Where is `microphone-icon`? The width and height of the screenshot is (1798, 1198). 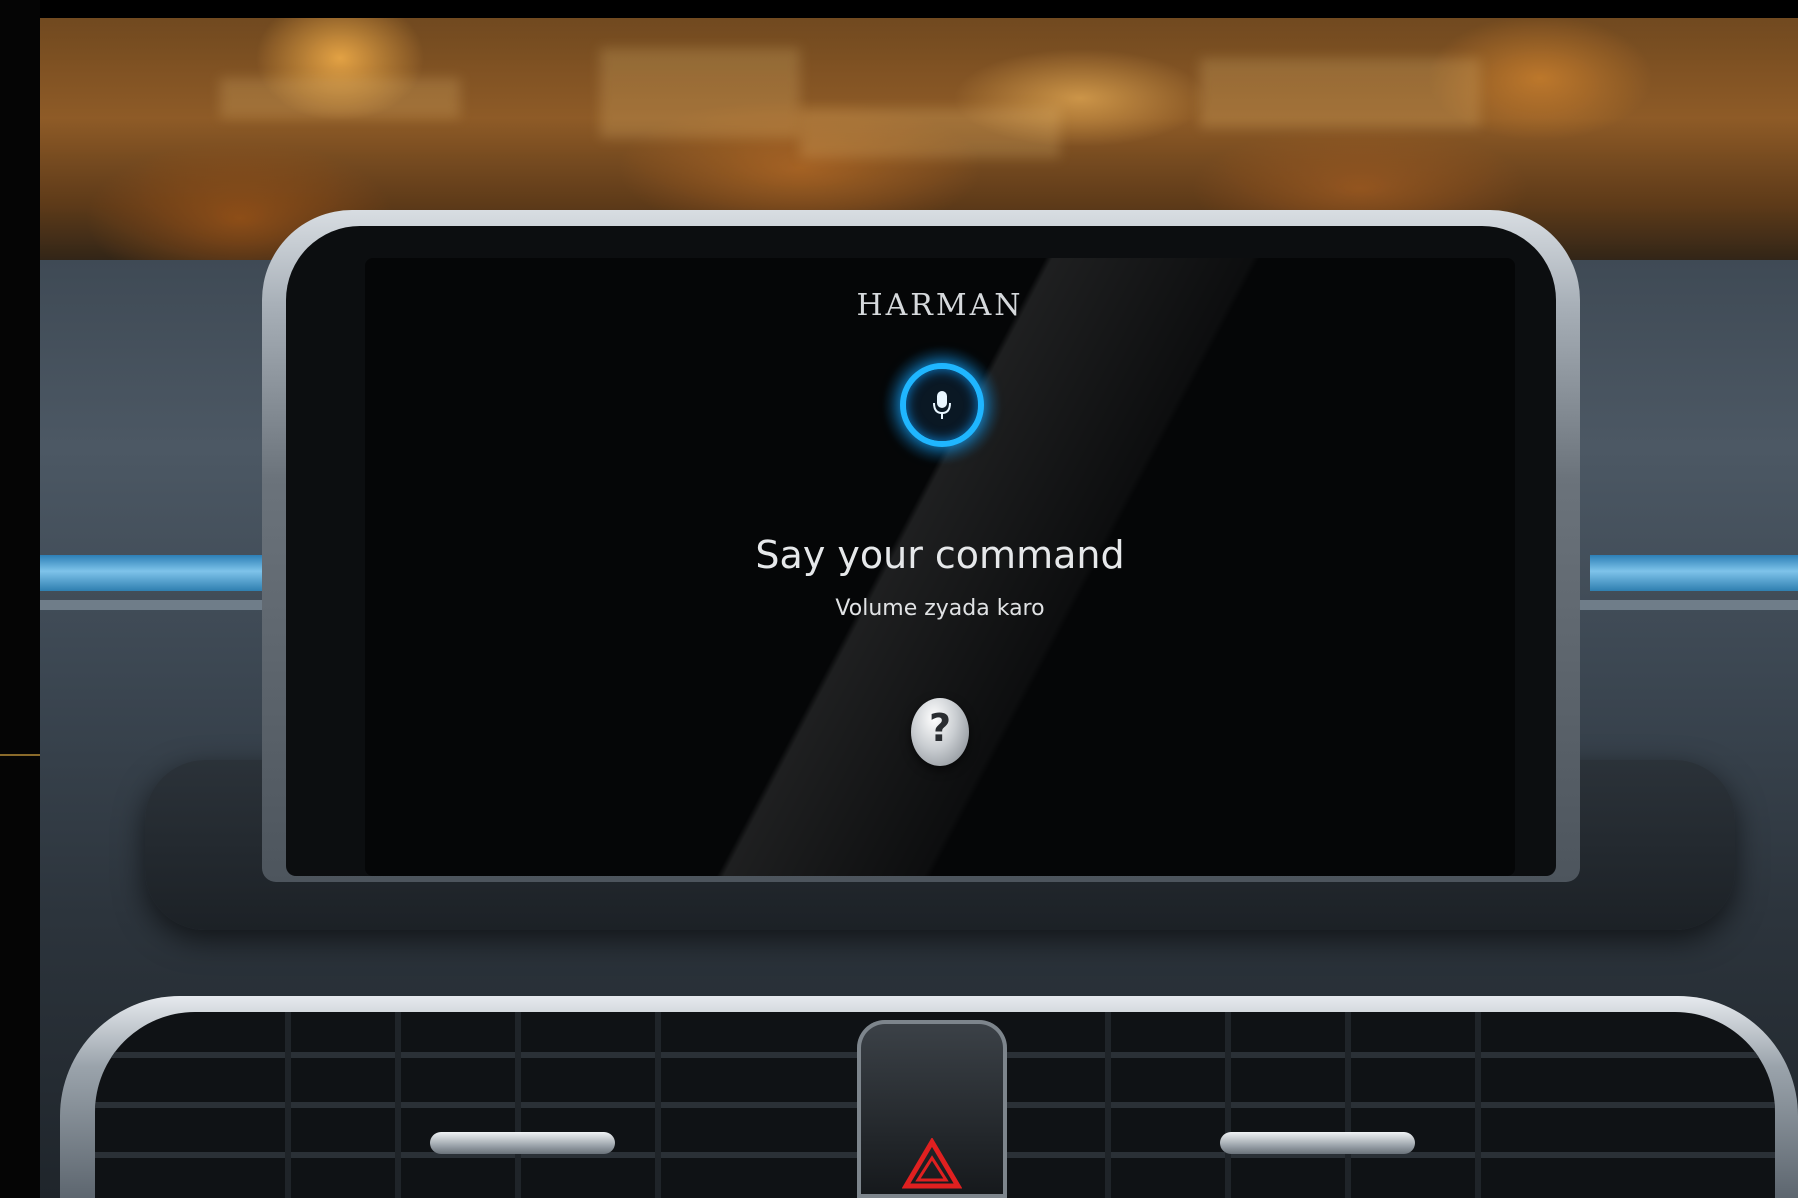 microphone-icon is located at coordinates (942, 405).